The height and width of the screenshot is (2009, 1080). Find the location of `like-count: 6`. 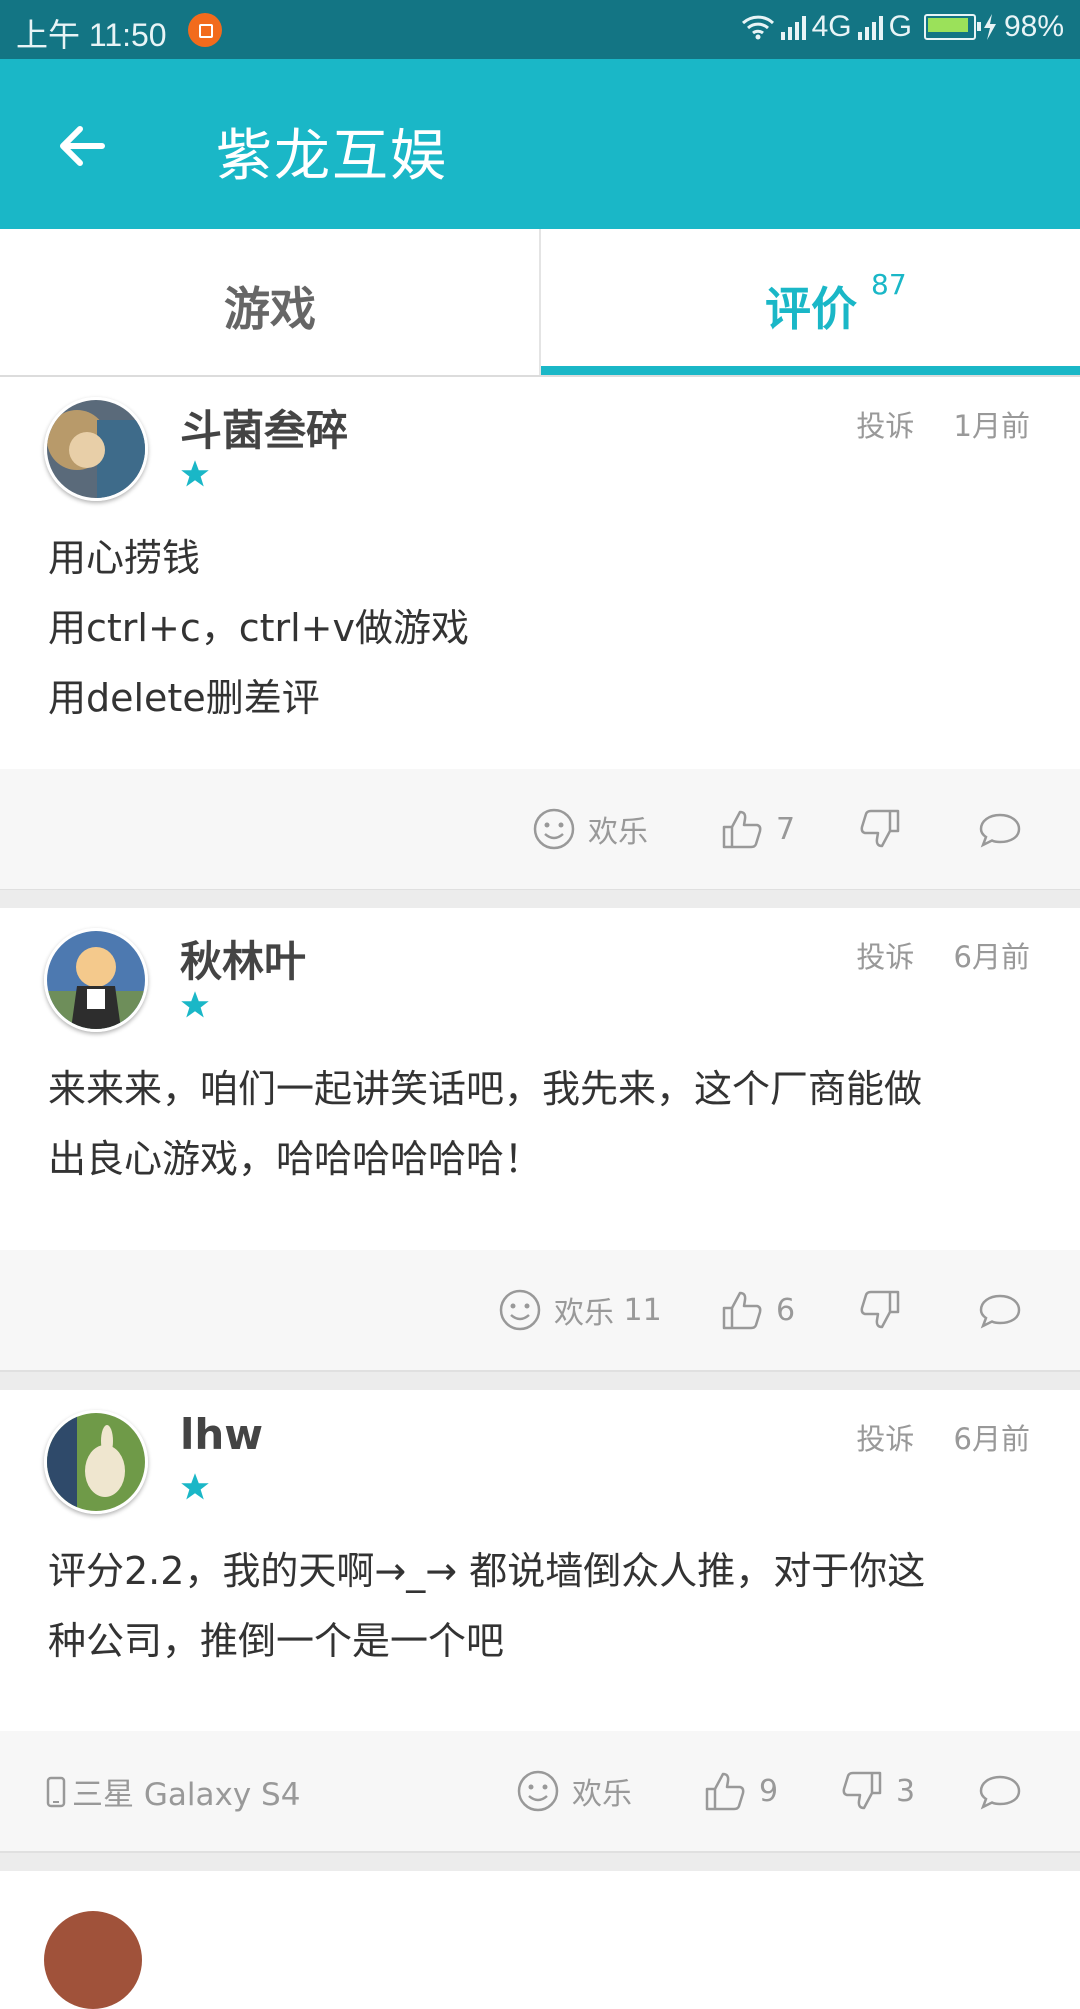

like-count: 6 is located at coordinates (786, 1310).